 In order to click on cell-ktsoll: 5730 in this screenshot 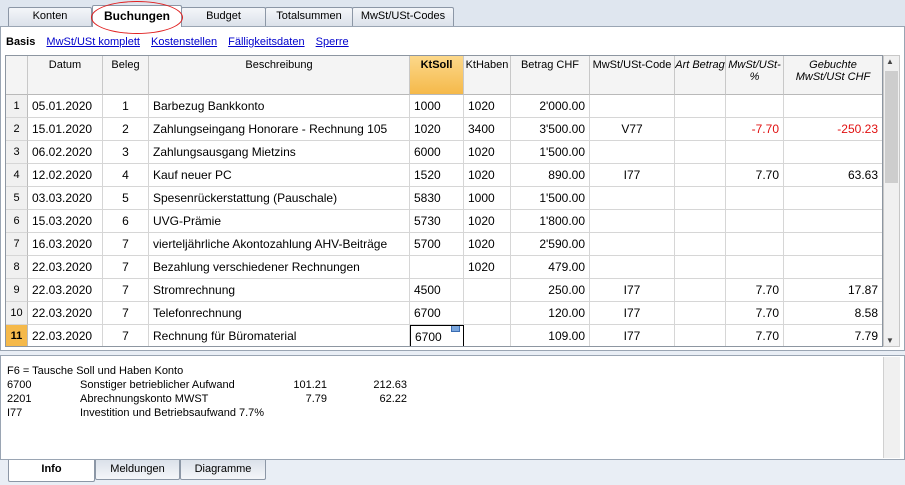, I will do `click(437, 221)`.